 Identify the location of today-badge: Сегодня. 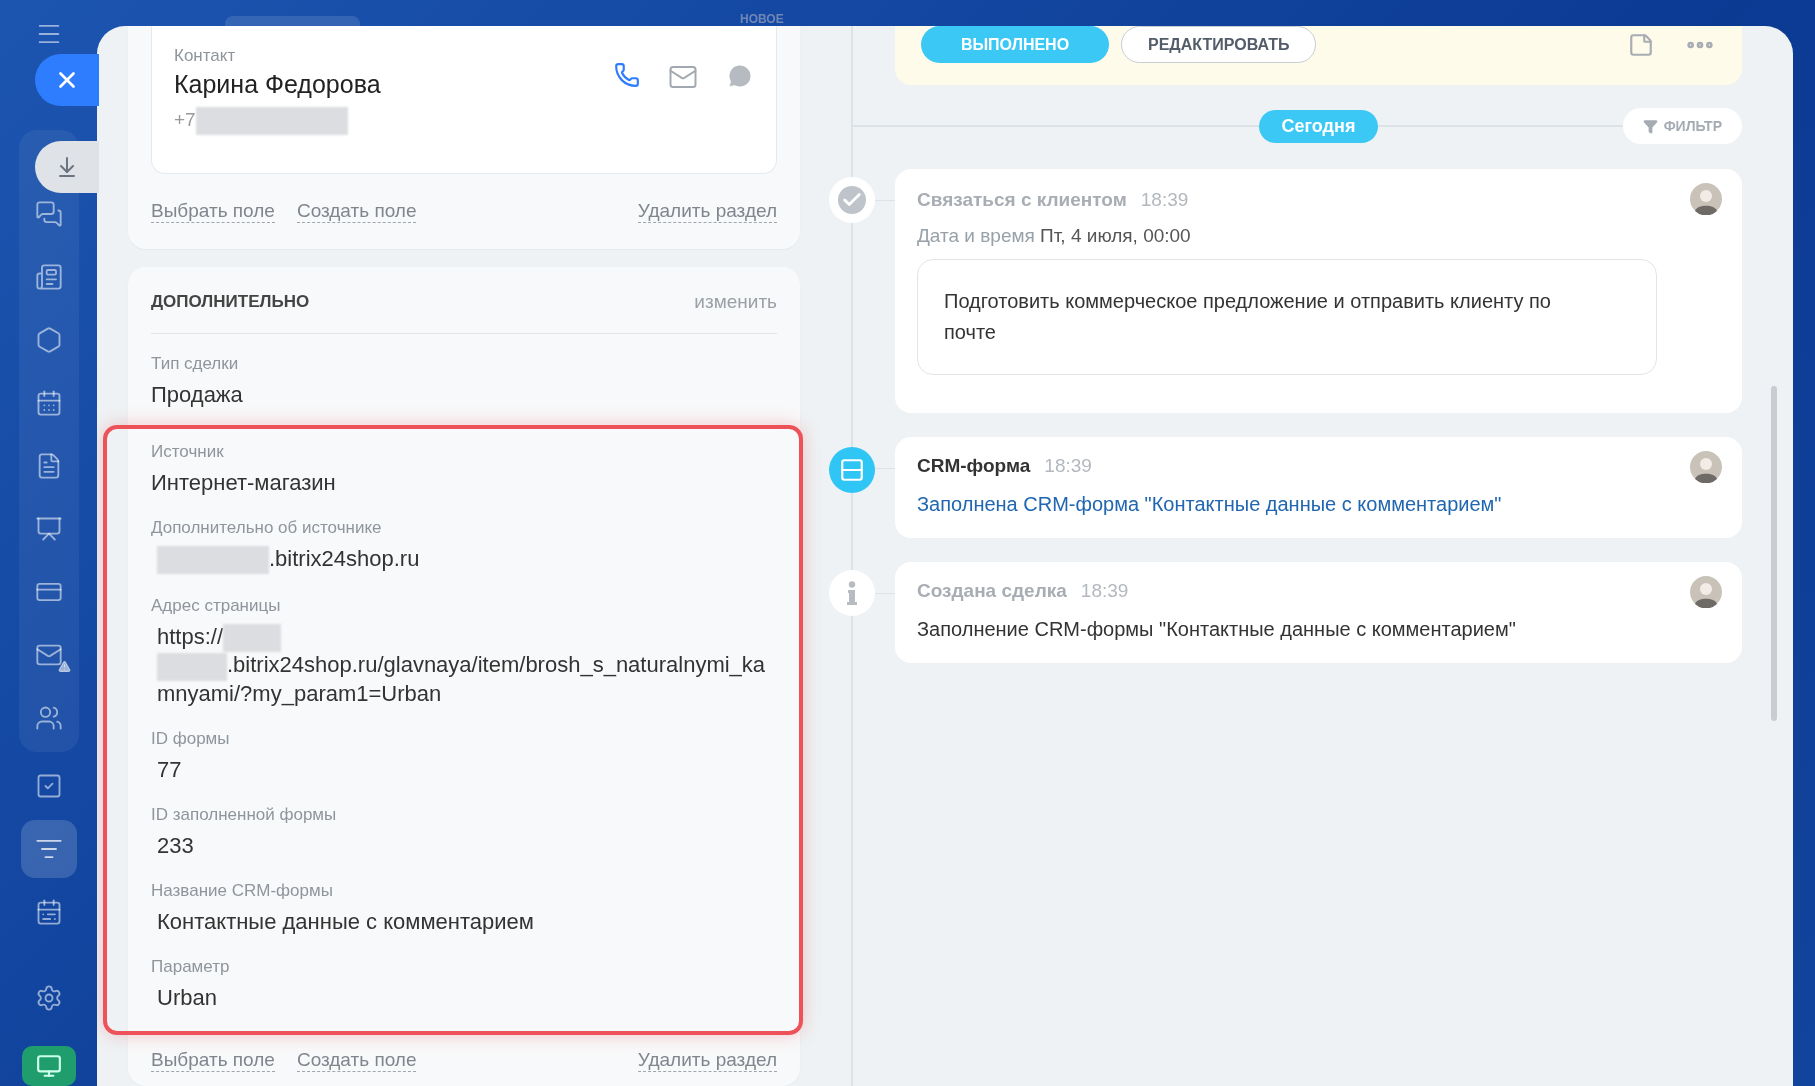
(1318, 126).